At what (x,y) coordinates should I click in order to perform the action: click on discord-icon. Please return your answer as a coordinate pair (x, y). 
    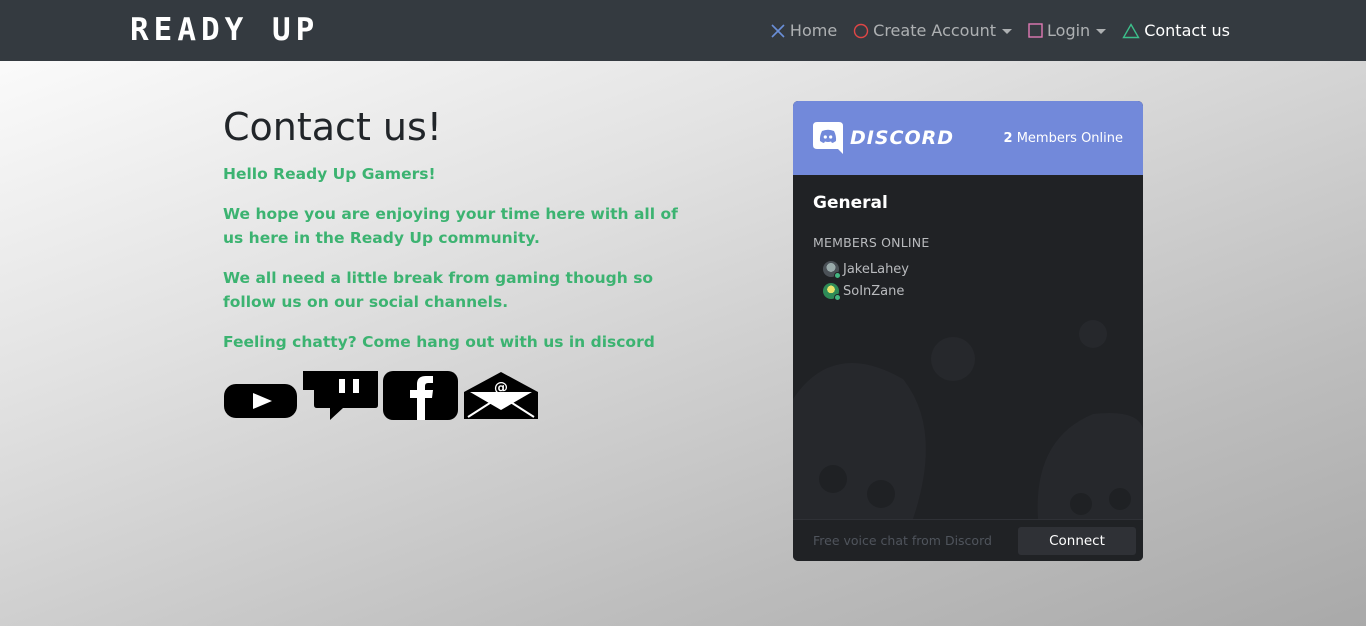
    Looking at the image, I should click on (828, 138).